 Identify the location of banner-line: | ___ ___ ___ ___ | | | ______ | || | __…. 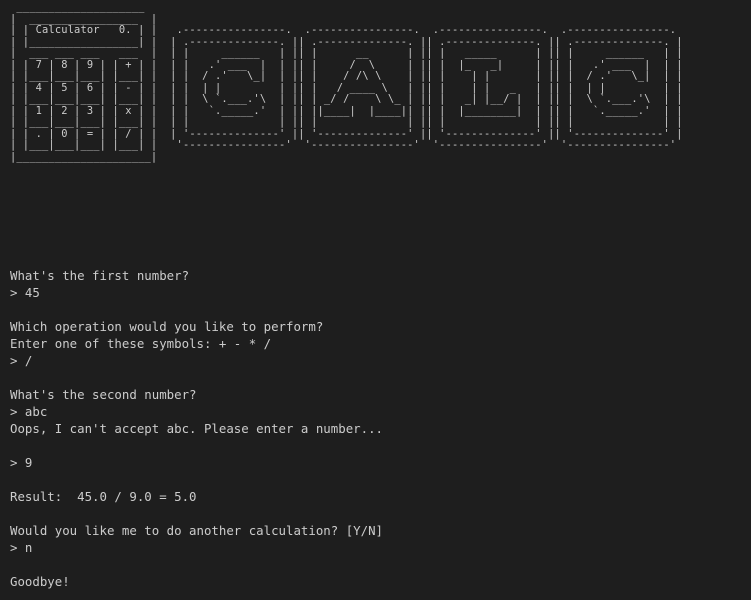
(346, 53).